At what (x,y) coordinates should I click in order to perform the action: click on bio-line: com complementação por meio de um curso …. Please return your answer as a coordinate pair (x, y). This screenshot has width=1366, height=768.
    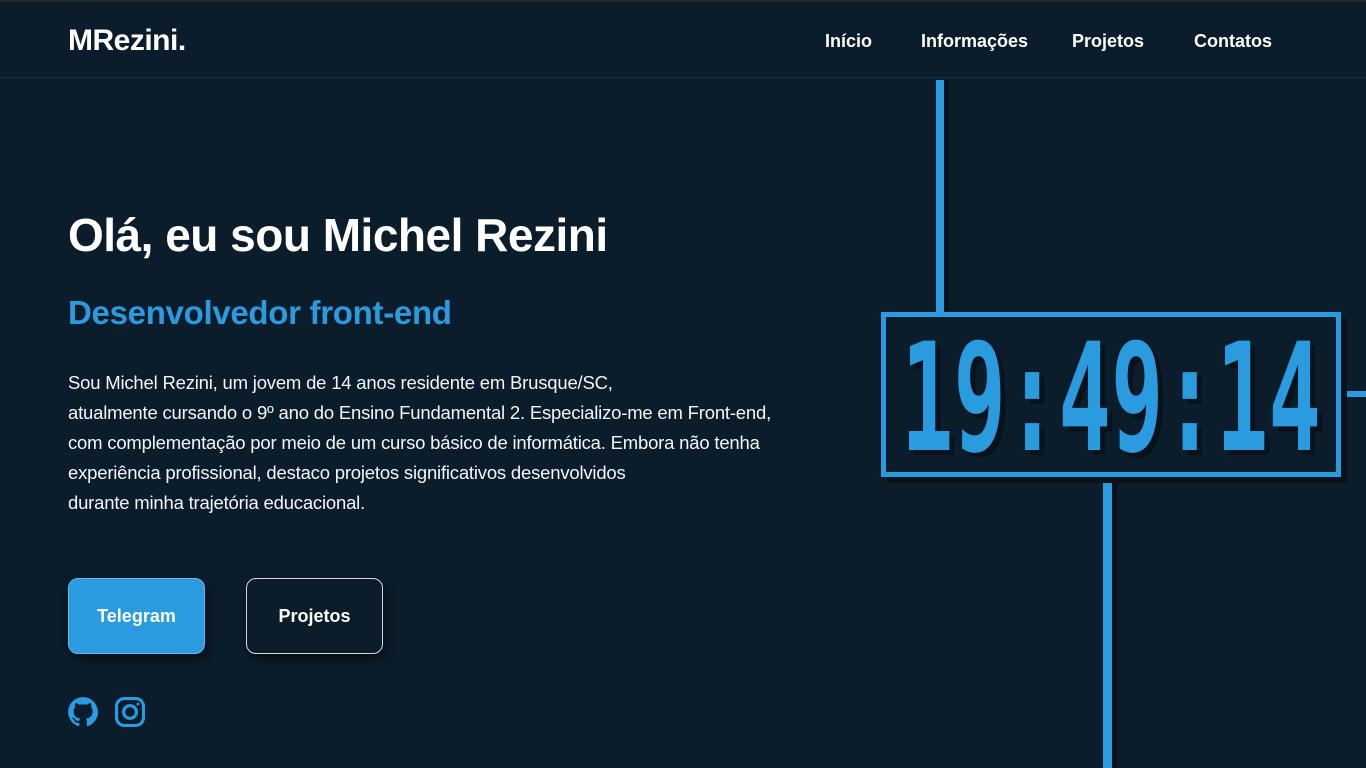
    Looking at the image, I should click on (414, 442).